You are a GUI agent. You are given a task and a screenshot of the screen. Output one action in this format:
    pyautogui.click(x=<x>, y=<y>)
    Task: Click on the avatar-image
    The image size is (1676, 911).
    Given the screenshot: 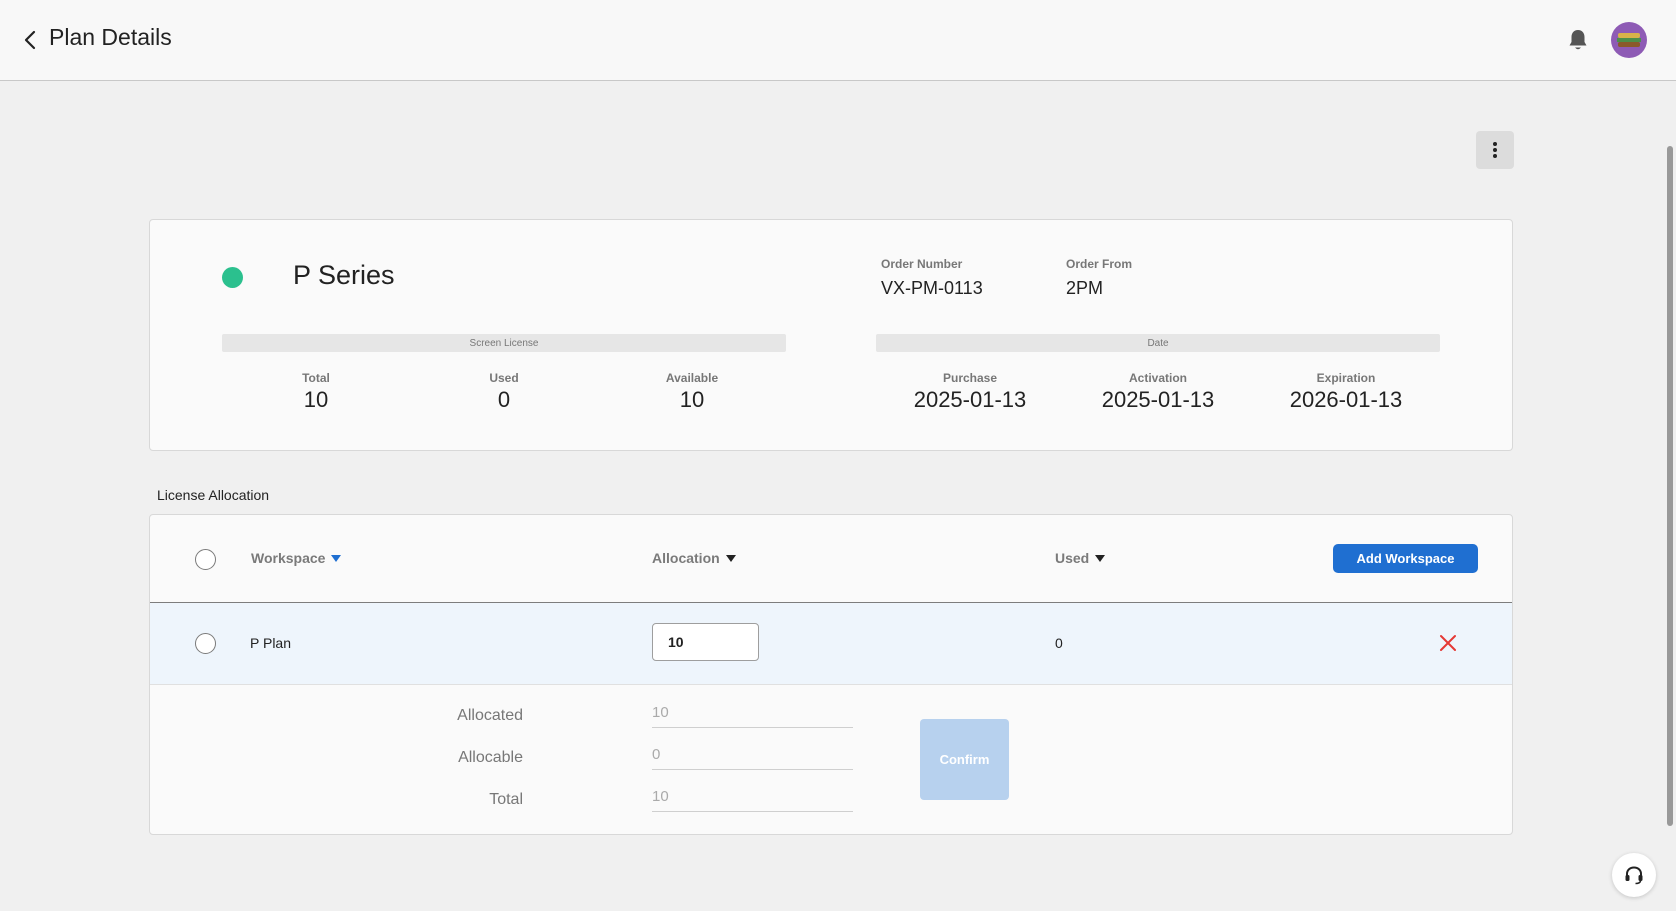 What is the action you would take?
    pyautogui.click(x=1629, y=40)
    